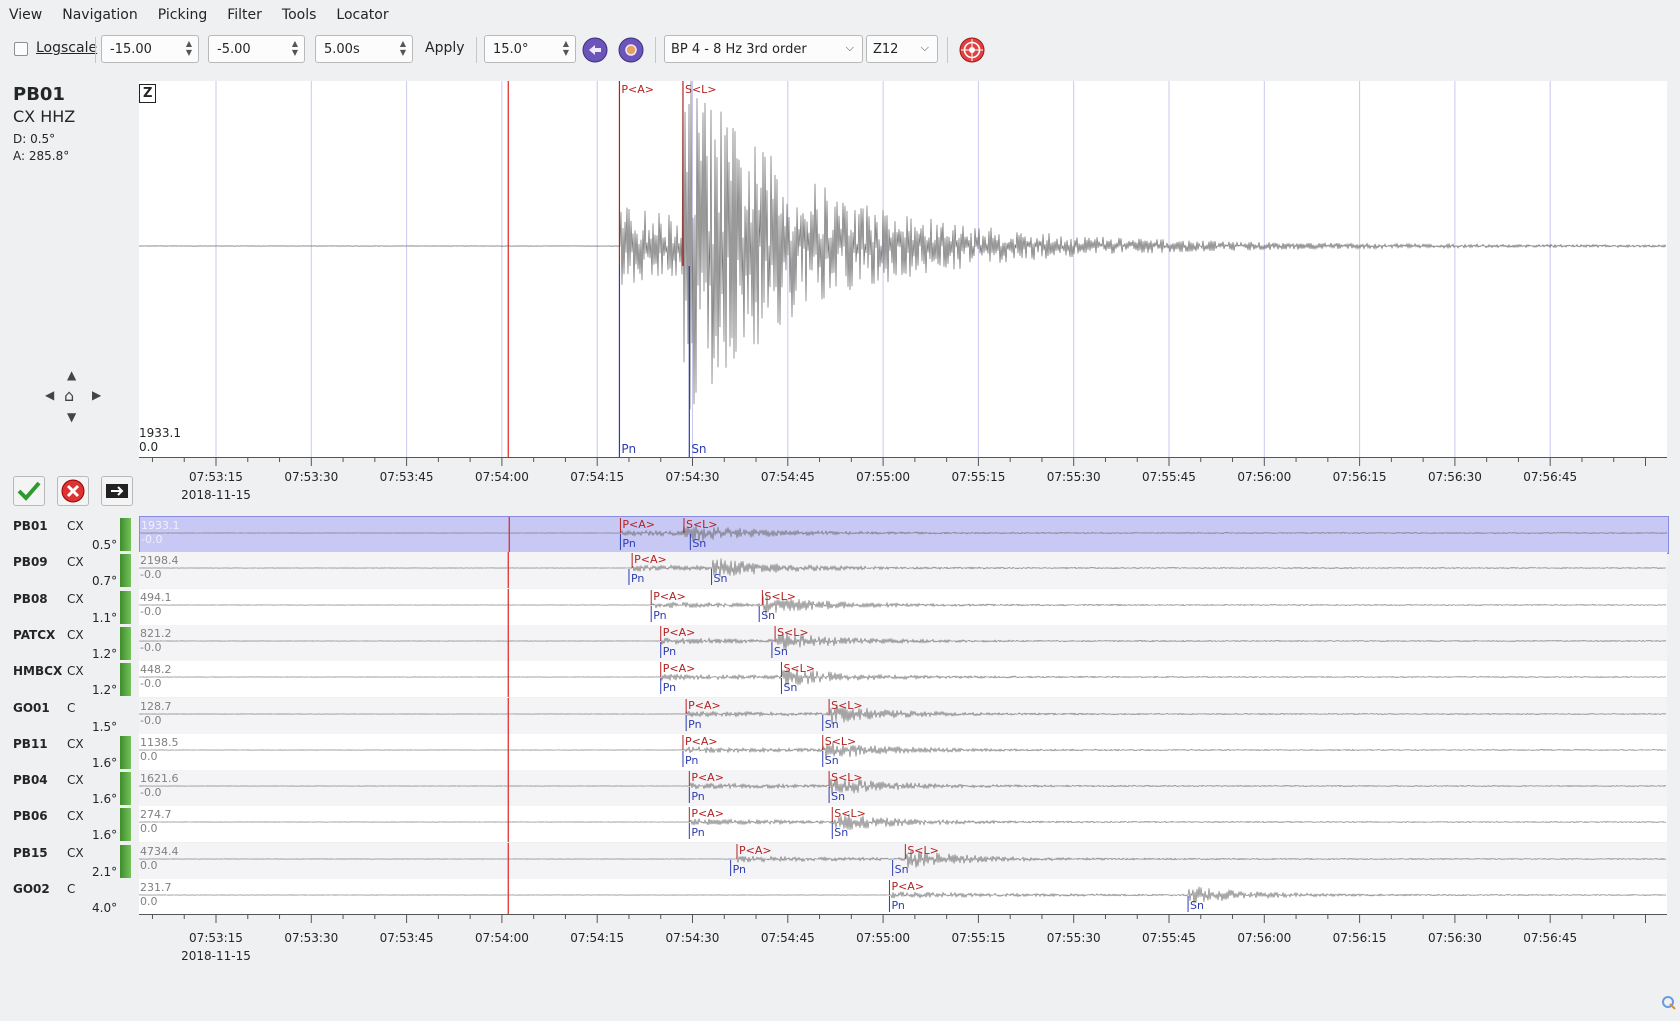 This screenshot has width=1680, height=1021. What do you see at coordinates (902, 751) in the screenshot?
I see `trace-area: P<A> S<L> Pn Sn 1138.5 0.0` at bounding box center [902, 751].